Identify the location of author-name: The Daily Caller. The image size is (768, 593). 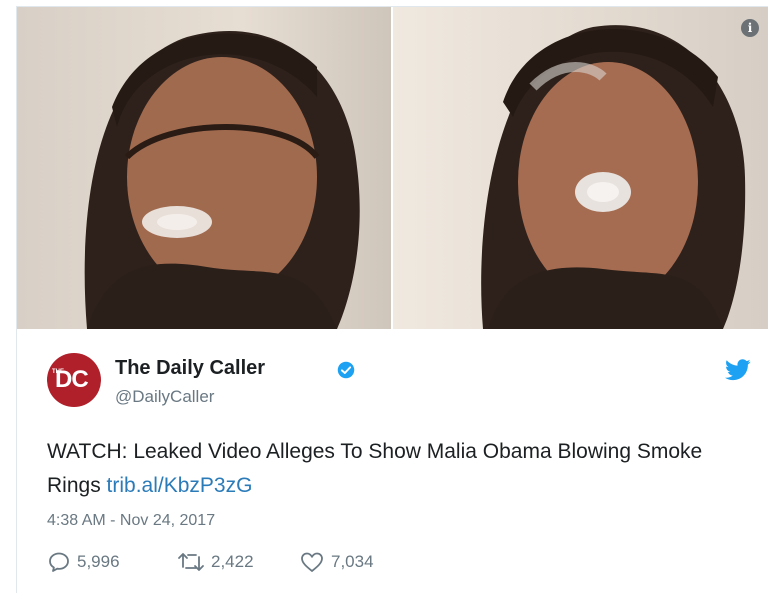
(190, 368).